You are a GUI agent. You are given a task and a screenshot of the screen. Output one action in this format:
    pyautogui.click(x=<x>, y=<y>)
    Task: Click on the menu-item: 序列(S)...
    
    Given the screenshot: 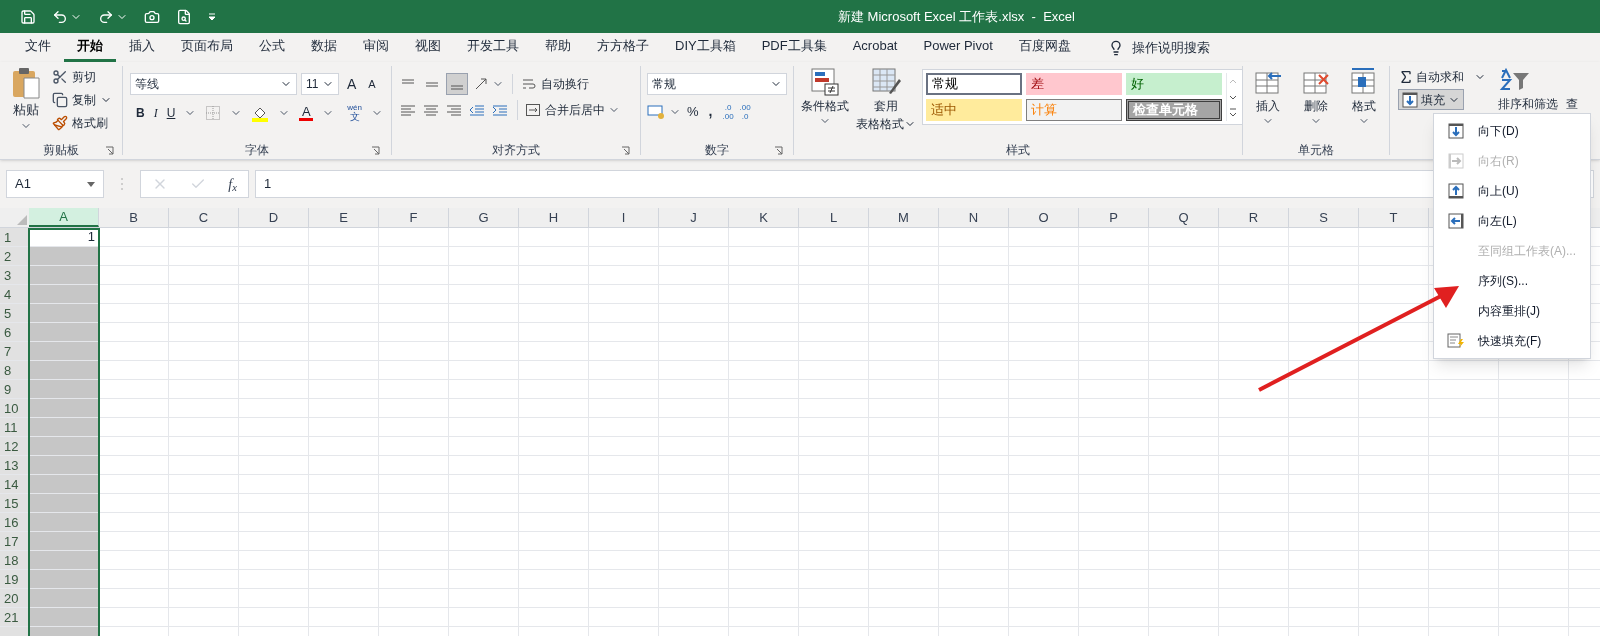 What is the action you would take?
    pyautogui.click(x=1512, y=281)
    